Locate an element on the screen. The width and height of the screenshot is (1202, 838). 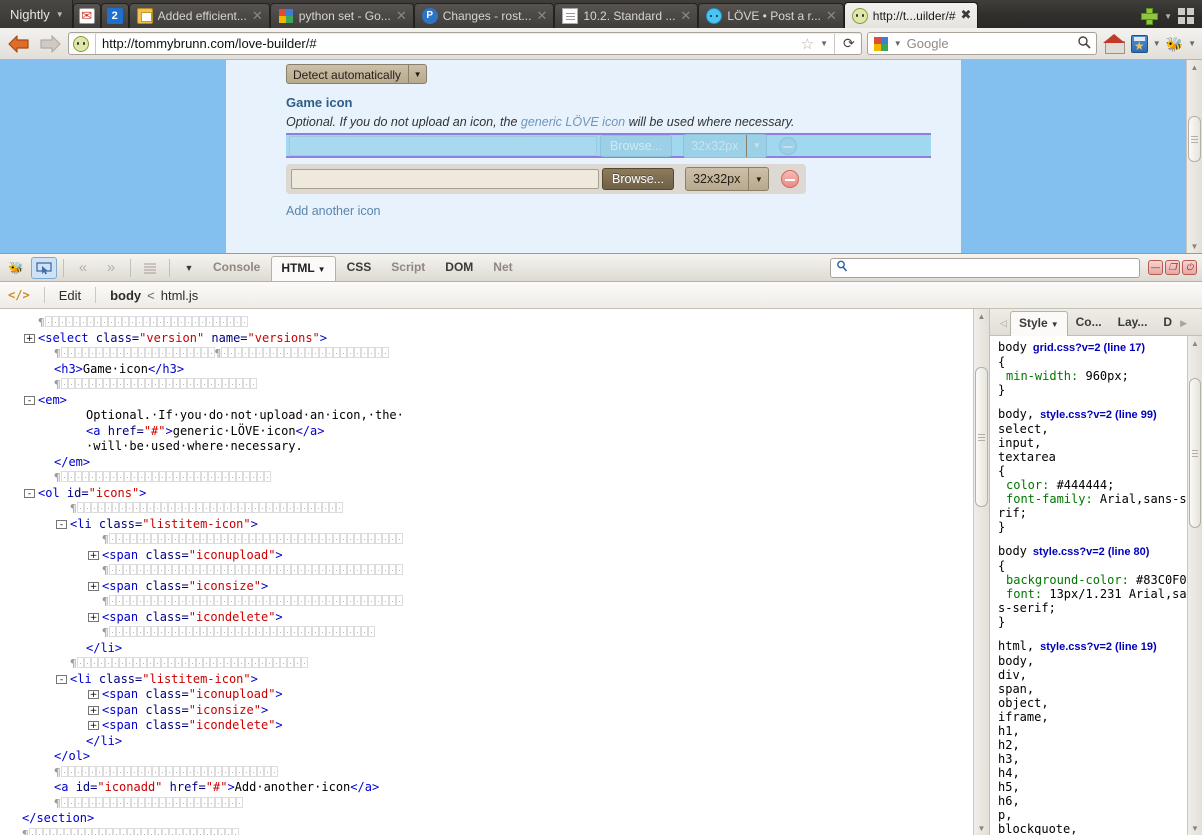
css-value: 960px; is located at coordinates (1106, 376).